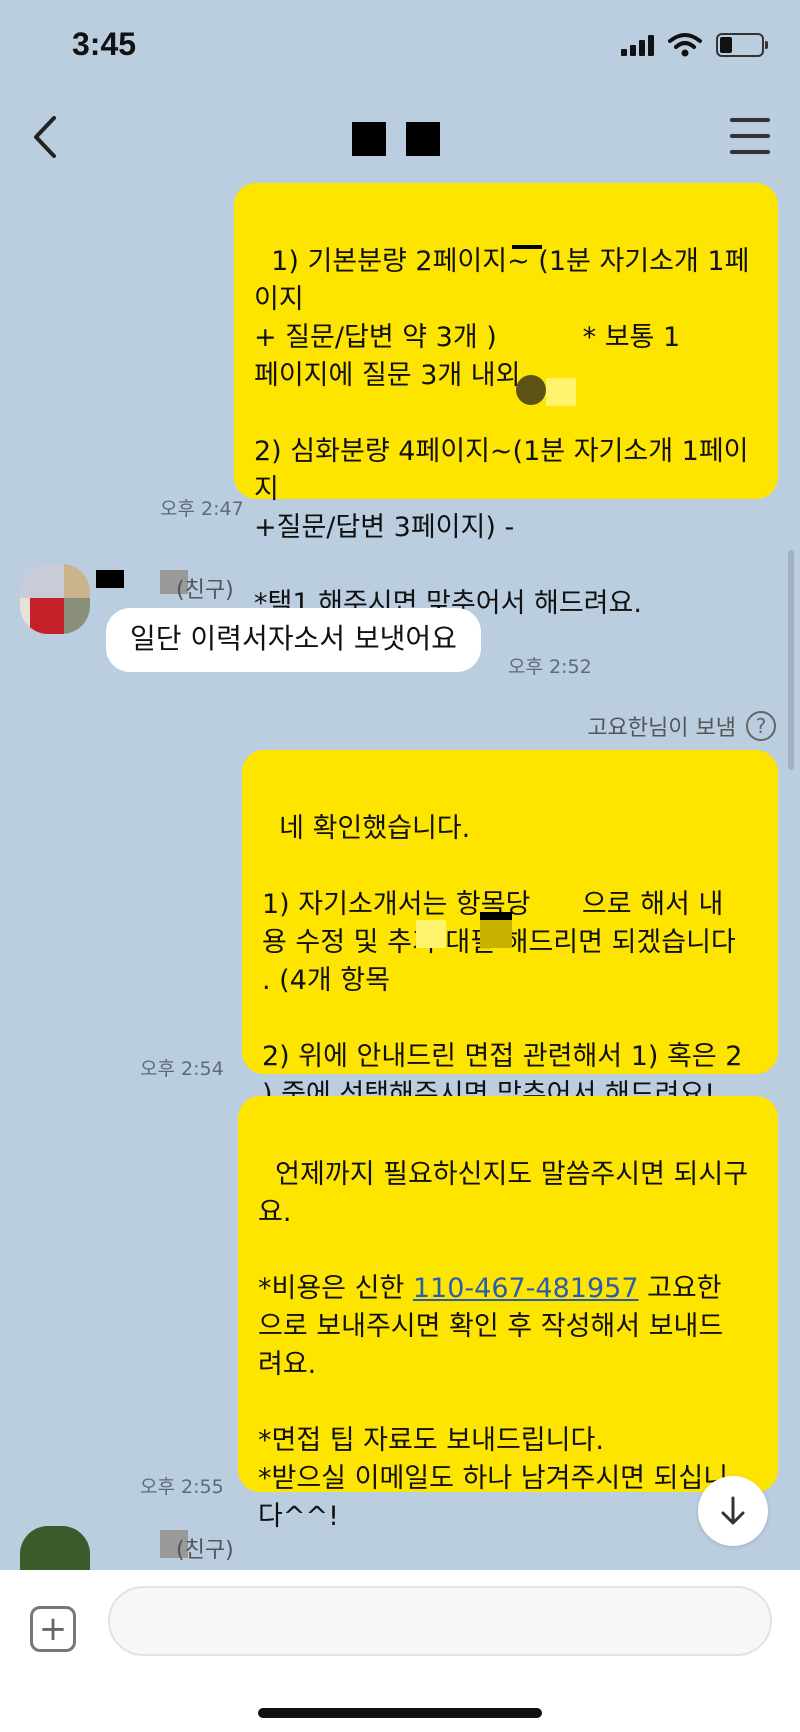 The height and width of the screenshot is (1732, 800). I want to click on status-icons, so click(694, 45).